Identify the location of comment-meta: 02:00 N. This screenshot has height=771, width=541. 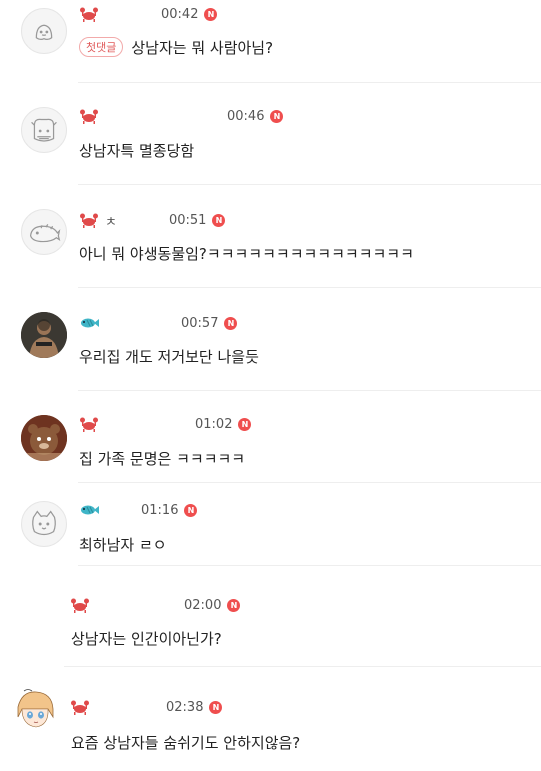
(155, 605).